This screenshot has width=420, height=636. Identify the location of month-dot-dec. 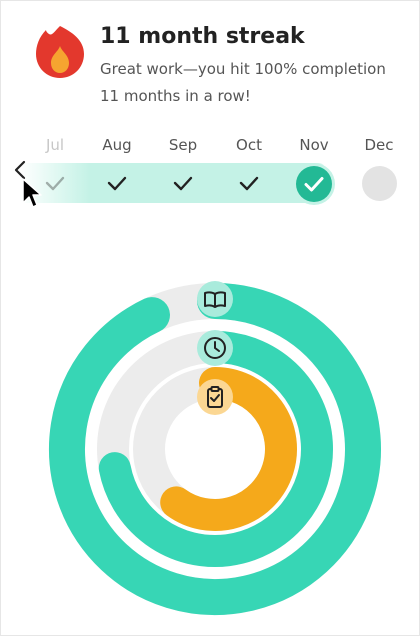
(379, 183).